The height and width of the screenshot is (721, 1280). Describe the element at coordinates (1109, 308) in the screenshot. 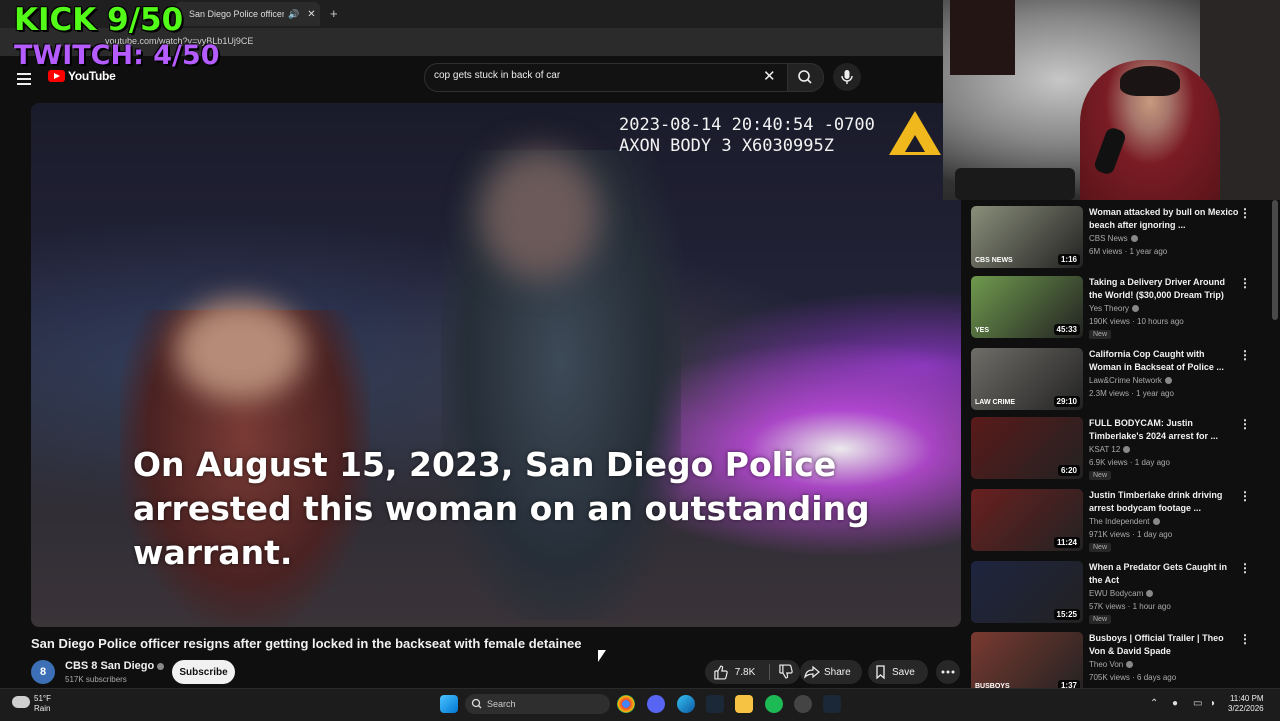

I see `recommendation-channel-name: Yes Theory` at that location.